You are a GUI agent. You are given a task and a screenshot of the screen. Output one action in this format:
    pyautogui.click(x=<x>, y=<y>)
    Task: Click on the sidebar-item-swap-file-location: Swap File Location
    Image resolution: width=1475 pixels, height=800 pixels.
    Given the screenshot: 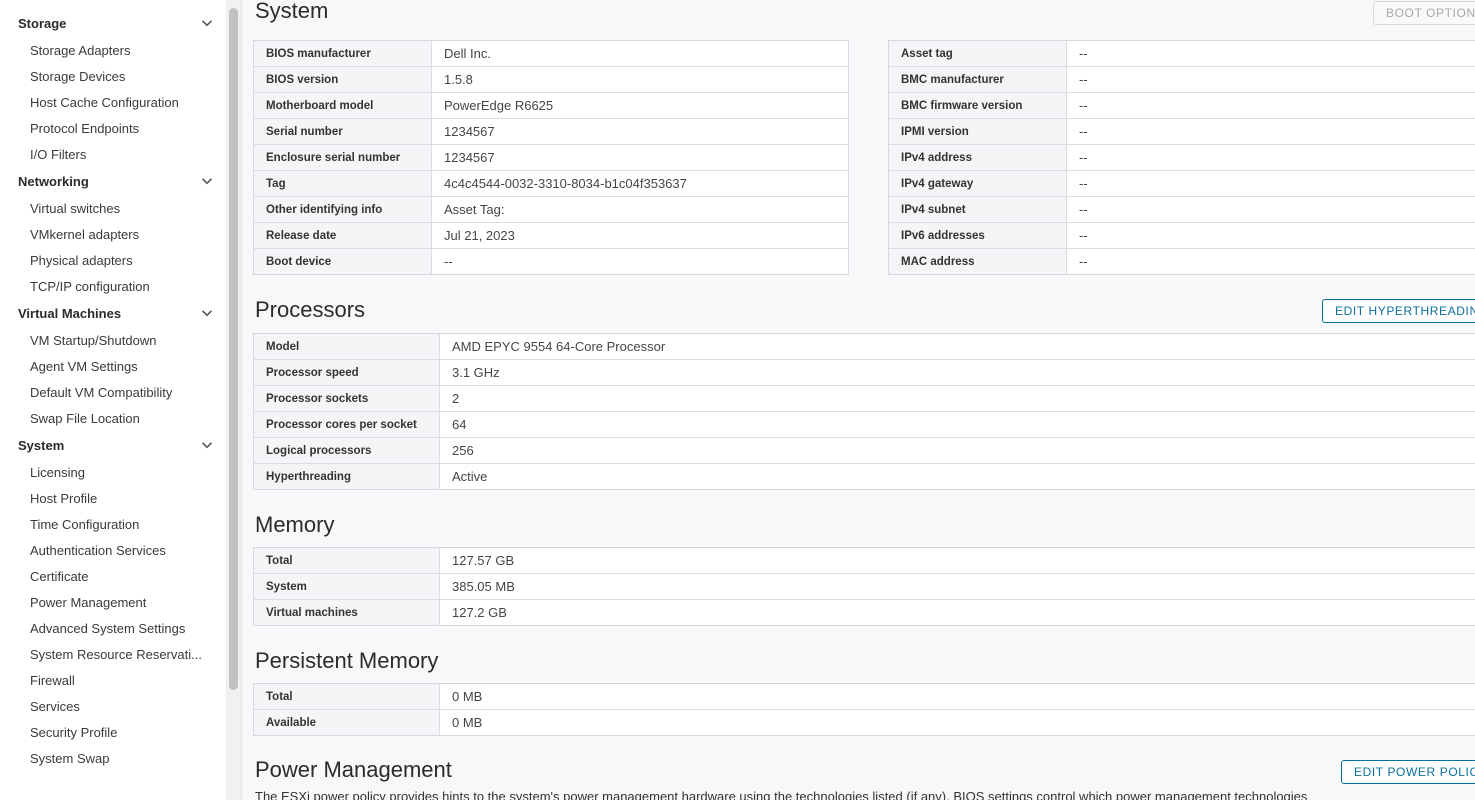 What is the action you would take?
    pyautogui.click(x=125, y=419)
    